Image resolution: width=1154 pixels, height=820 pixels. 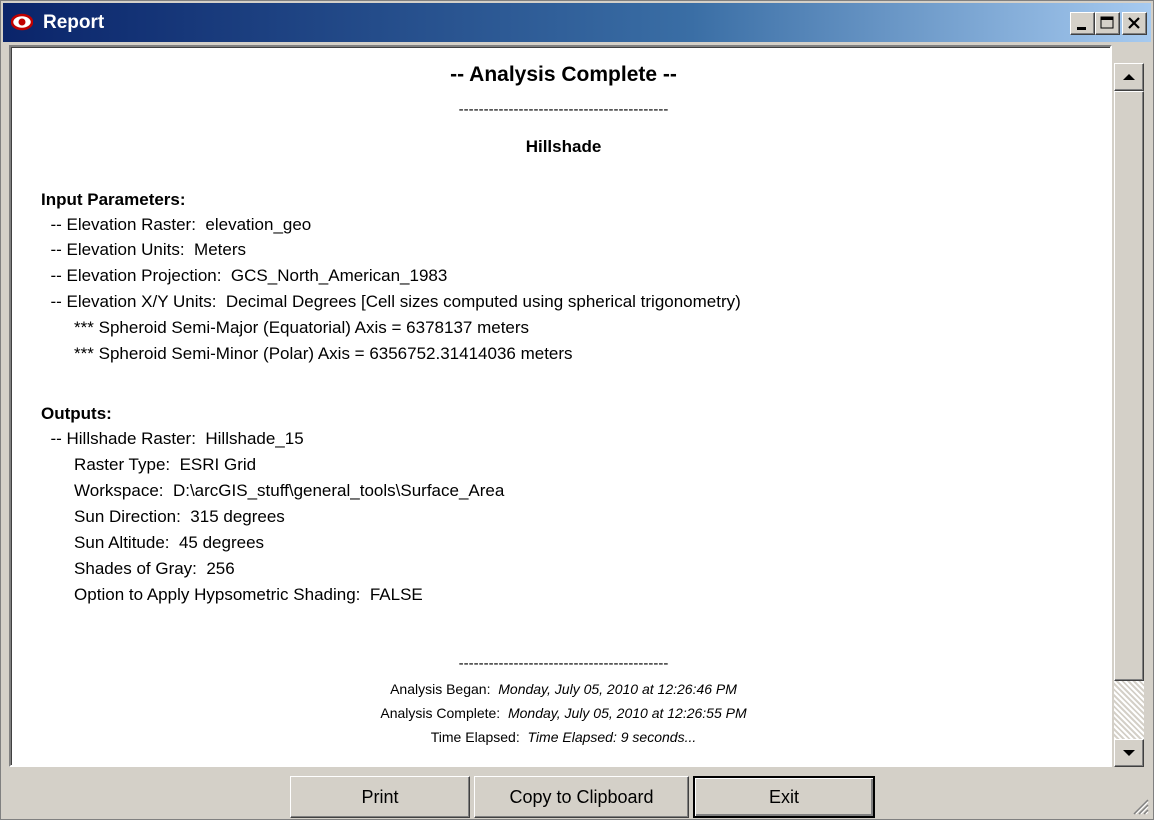 I want to click on print-button: Print, so click(x=380, y=797).